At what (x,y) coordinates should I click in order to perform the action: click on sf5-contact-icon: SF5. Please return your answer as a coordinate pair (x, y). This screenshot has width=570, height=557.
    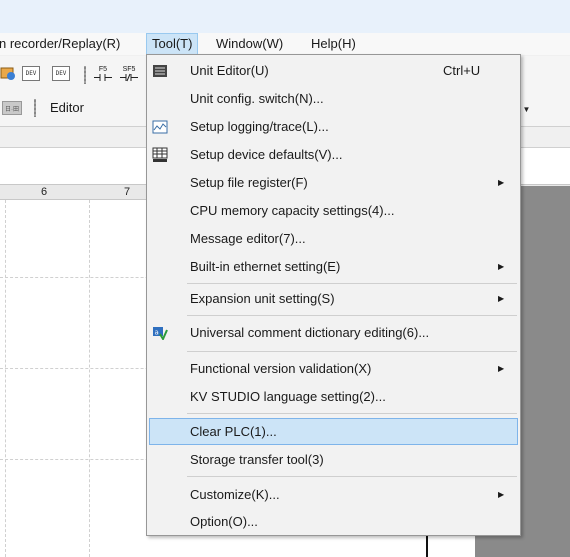
    Looking at the image, I should click on (129, 74).